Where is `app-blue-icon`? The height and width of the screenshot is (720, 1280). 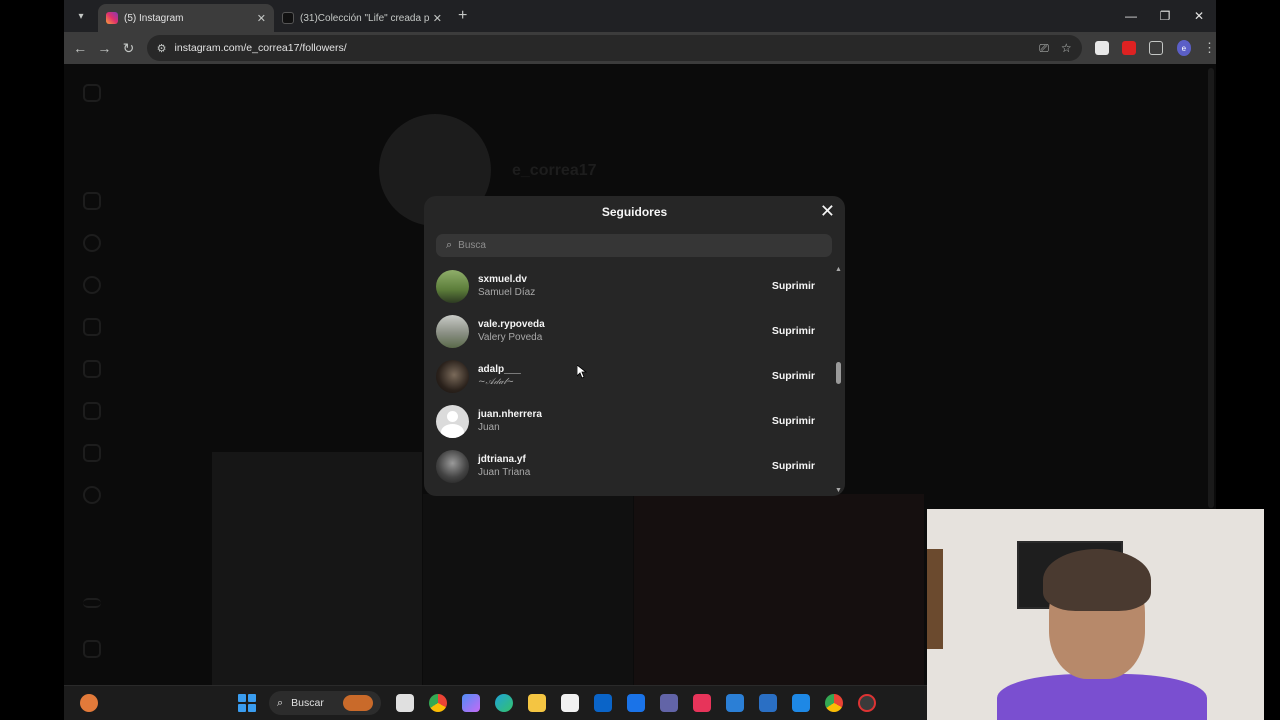
app-blue-icon is located at coordinates (801, 703).